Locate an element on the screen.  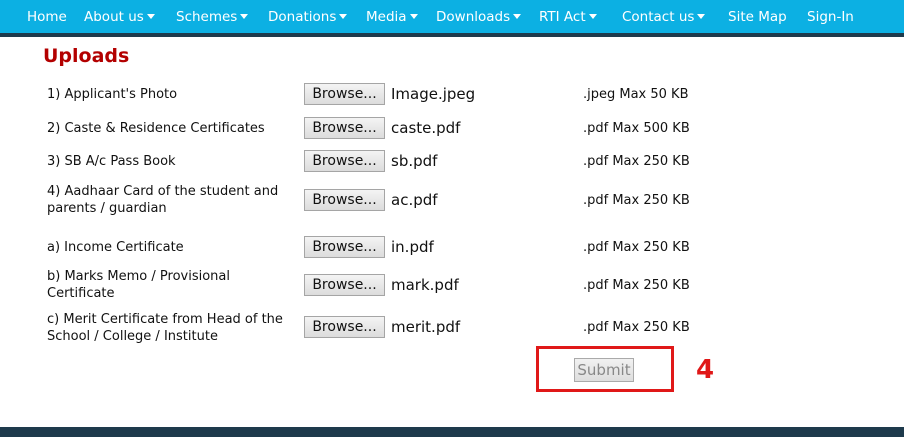
selected-file-name: sb.pdf is located at coordinates (414, 161).